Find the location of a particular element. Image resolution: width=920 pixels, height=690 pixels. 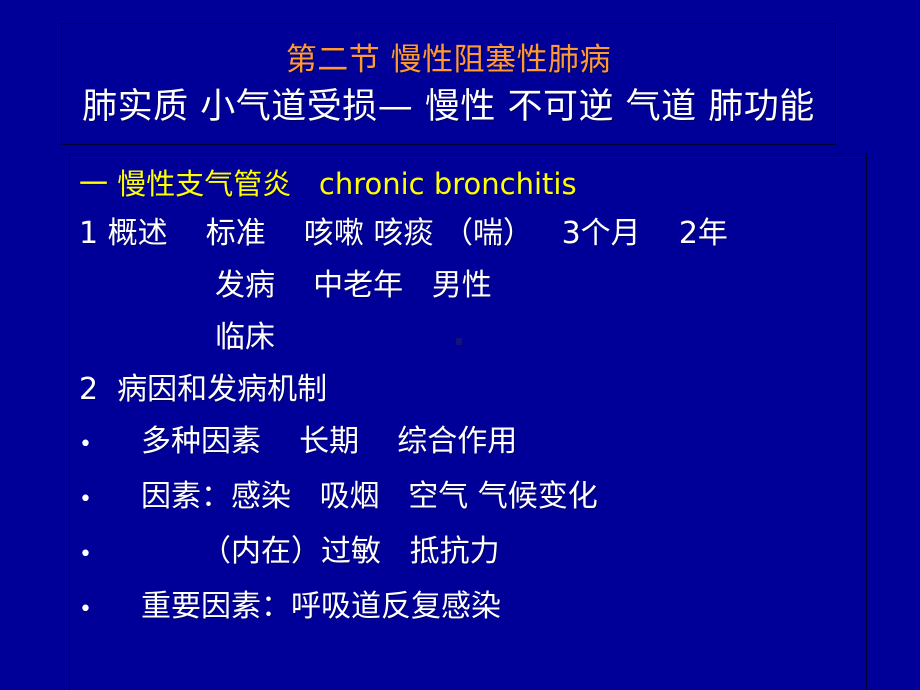

list-item: • 重要因素：呼吸道反复感染 is located at coordinates (468, 608).